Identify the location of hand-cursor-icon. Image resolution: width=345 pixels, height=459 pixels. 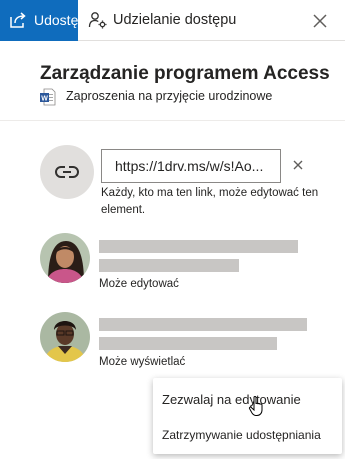
(255, 406).